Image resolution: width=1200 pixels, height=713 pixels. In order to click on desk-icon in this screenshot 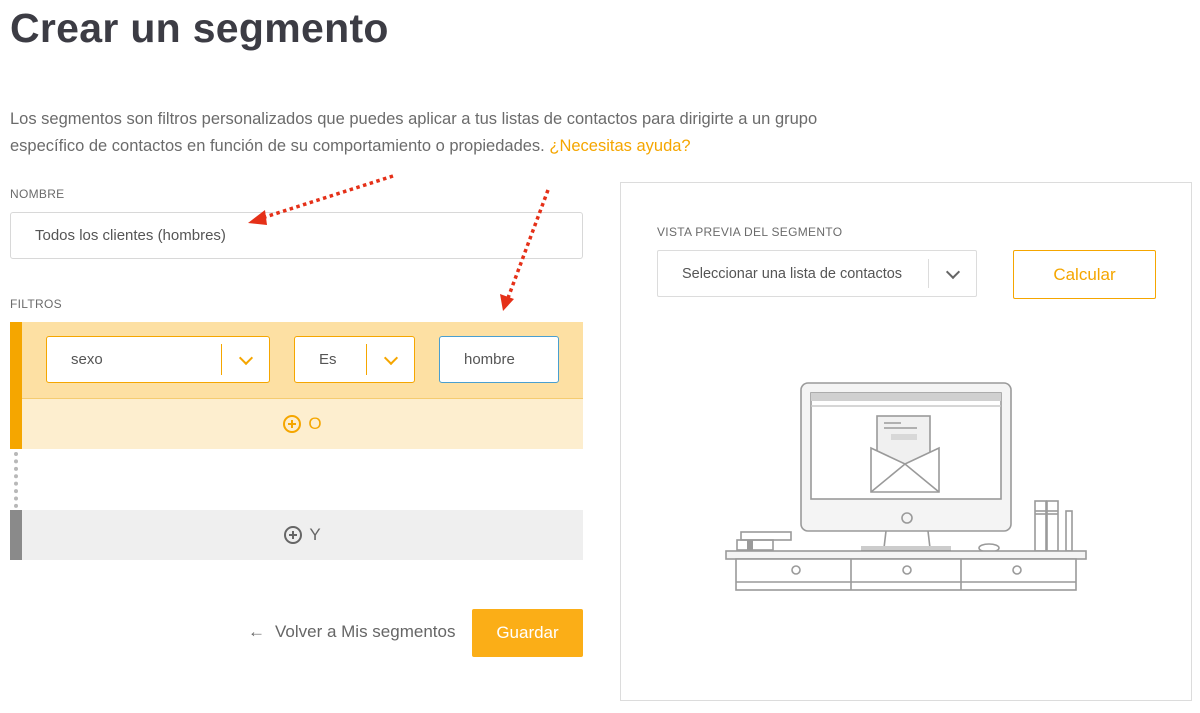, I will do `click(906, 555)`.